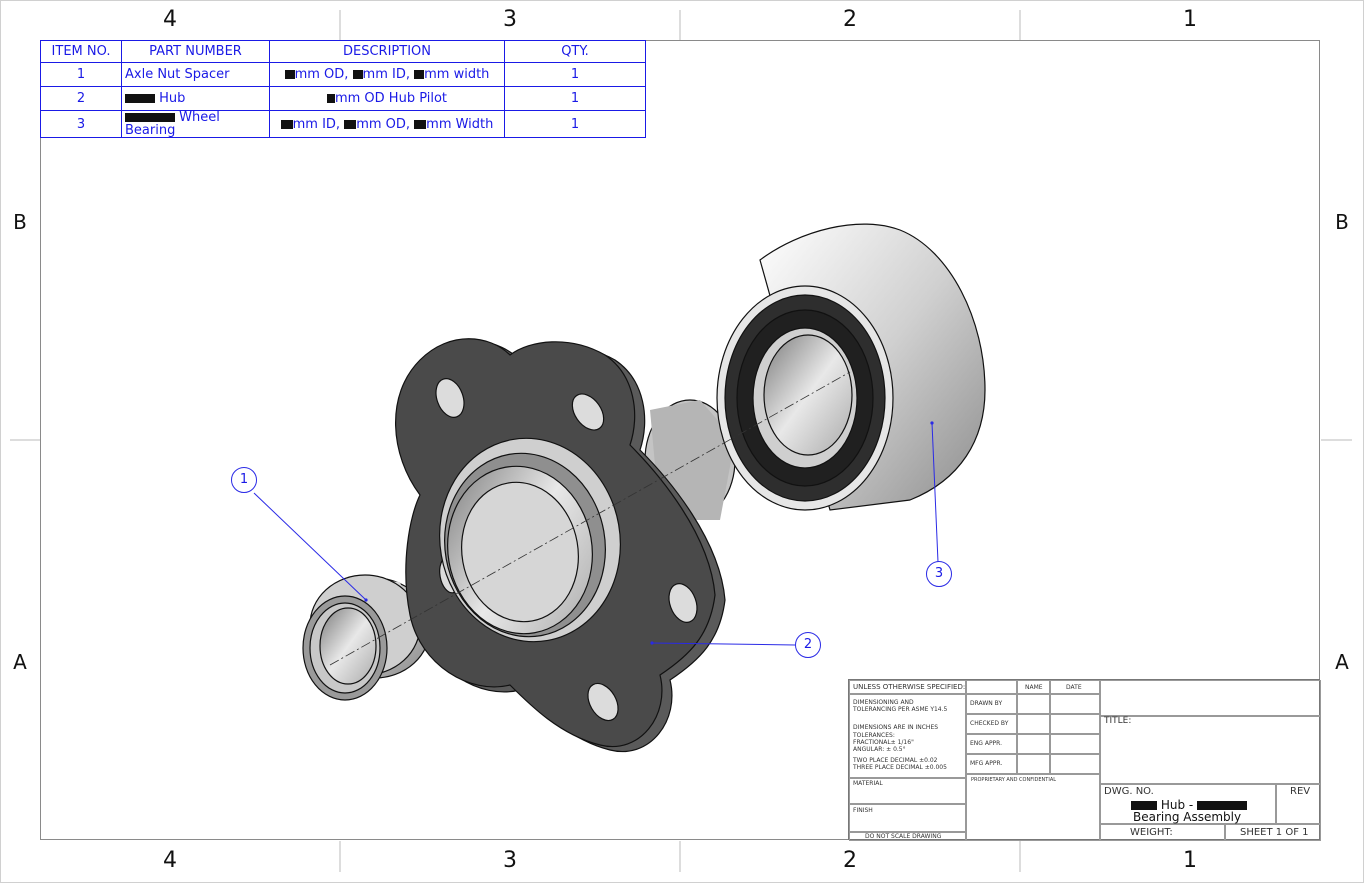 Image resolution: width=1364 pixels, height=883 pixels. I want to click on tb-fractional: FRACTIONAL± 1/16", so click(883, 742).